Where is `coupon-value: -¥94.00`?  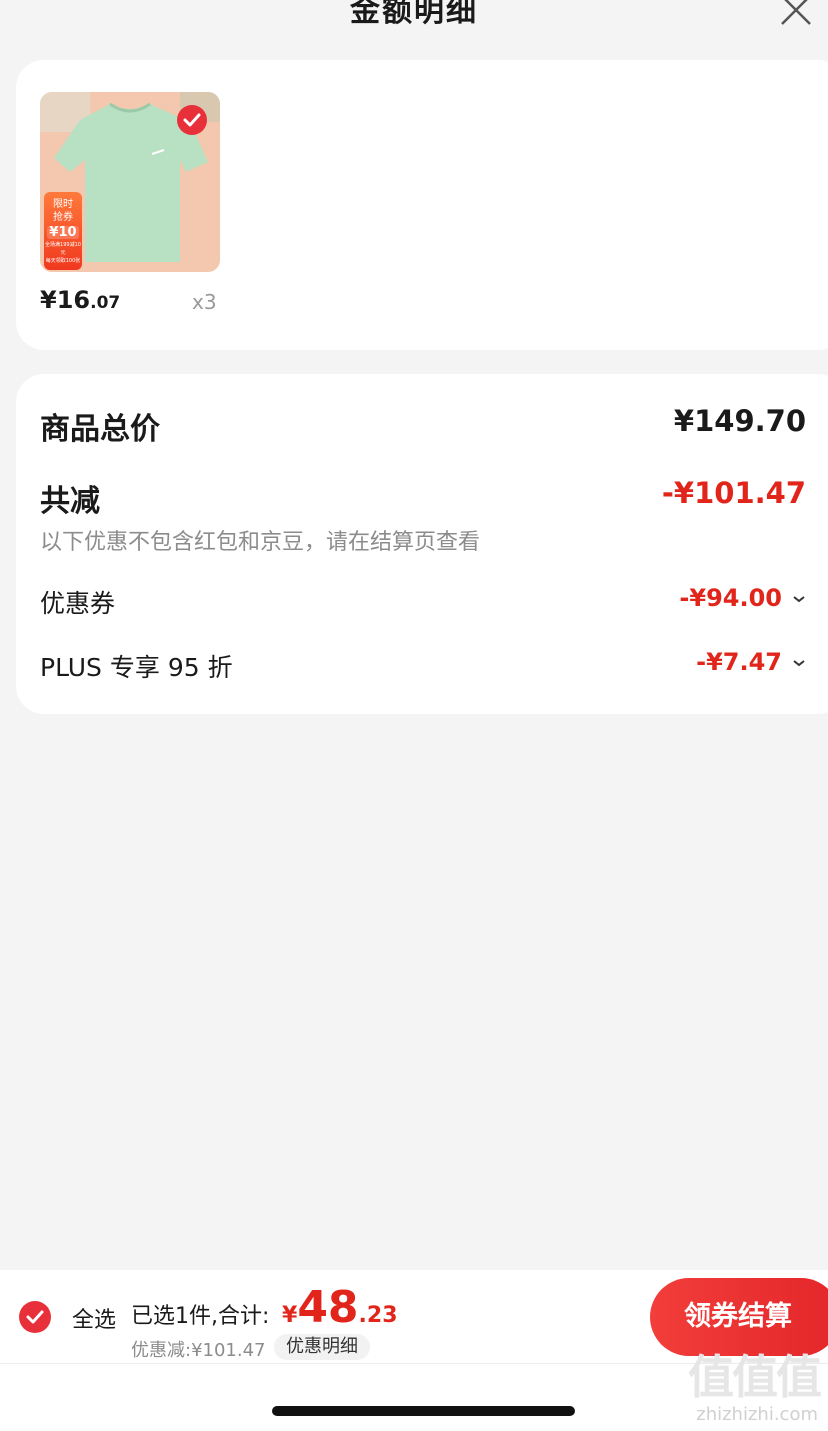 coupon-value: -¥94.00 is located at coordinates (742, 598).